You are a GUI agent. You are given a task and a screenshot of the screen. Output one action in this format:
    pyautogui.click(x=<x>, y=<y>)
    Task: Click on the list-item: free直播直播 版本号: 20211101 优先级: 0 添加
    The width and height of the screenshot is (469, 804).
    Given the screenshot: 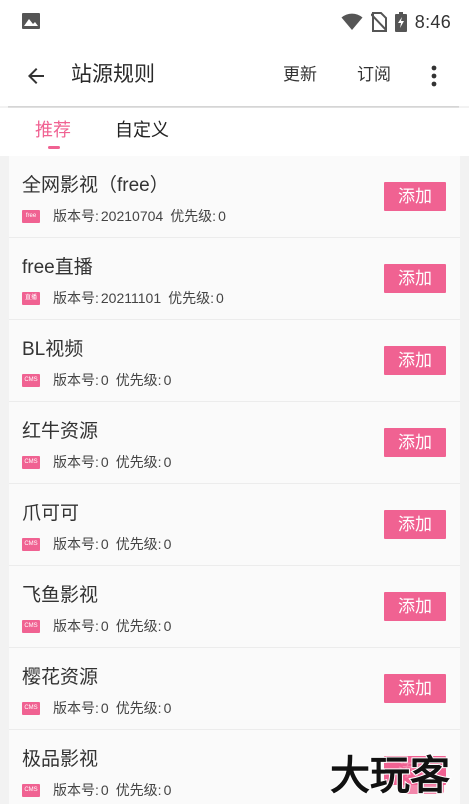 What is the action you would take?
    pyautogui.click(x=234, y=279)
    